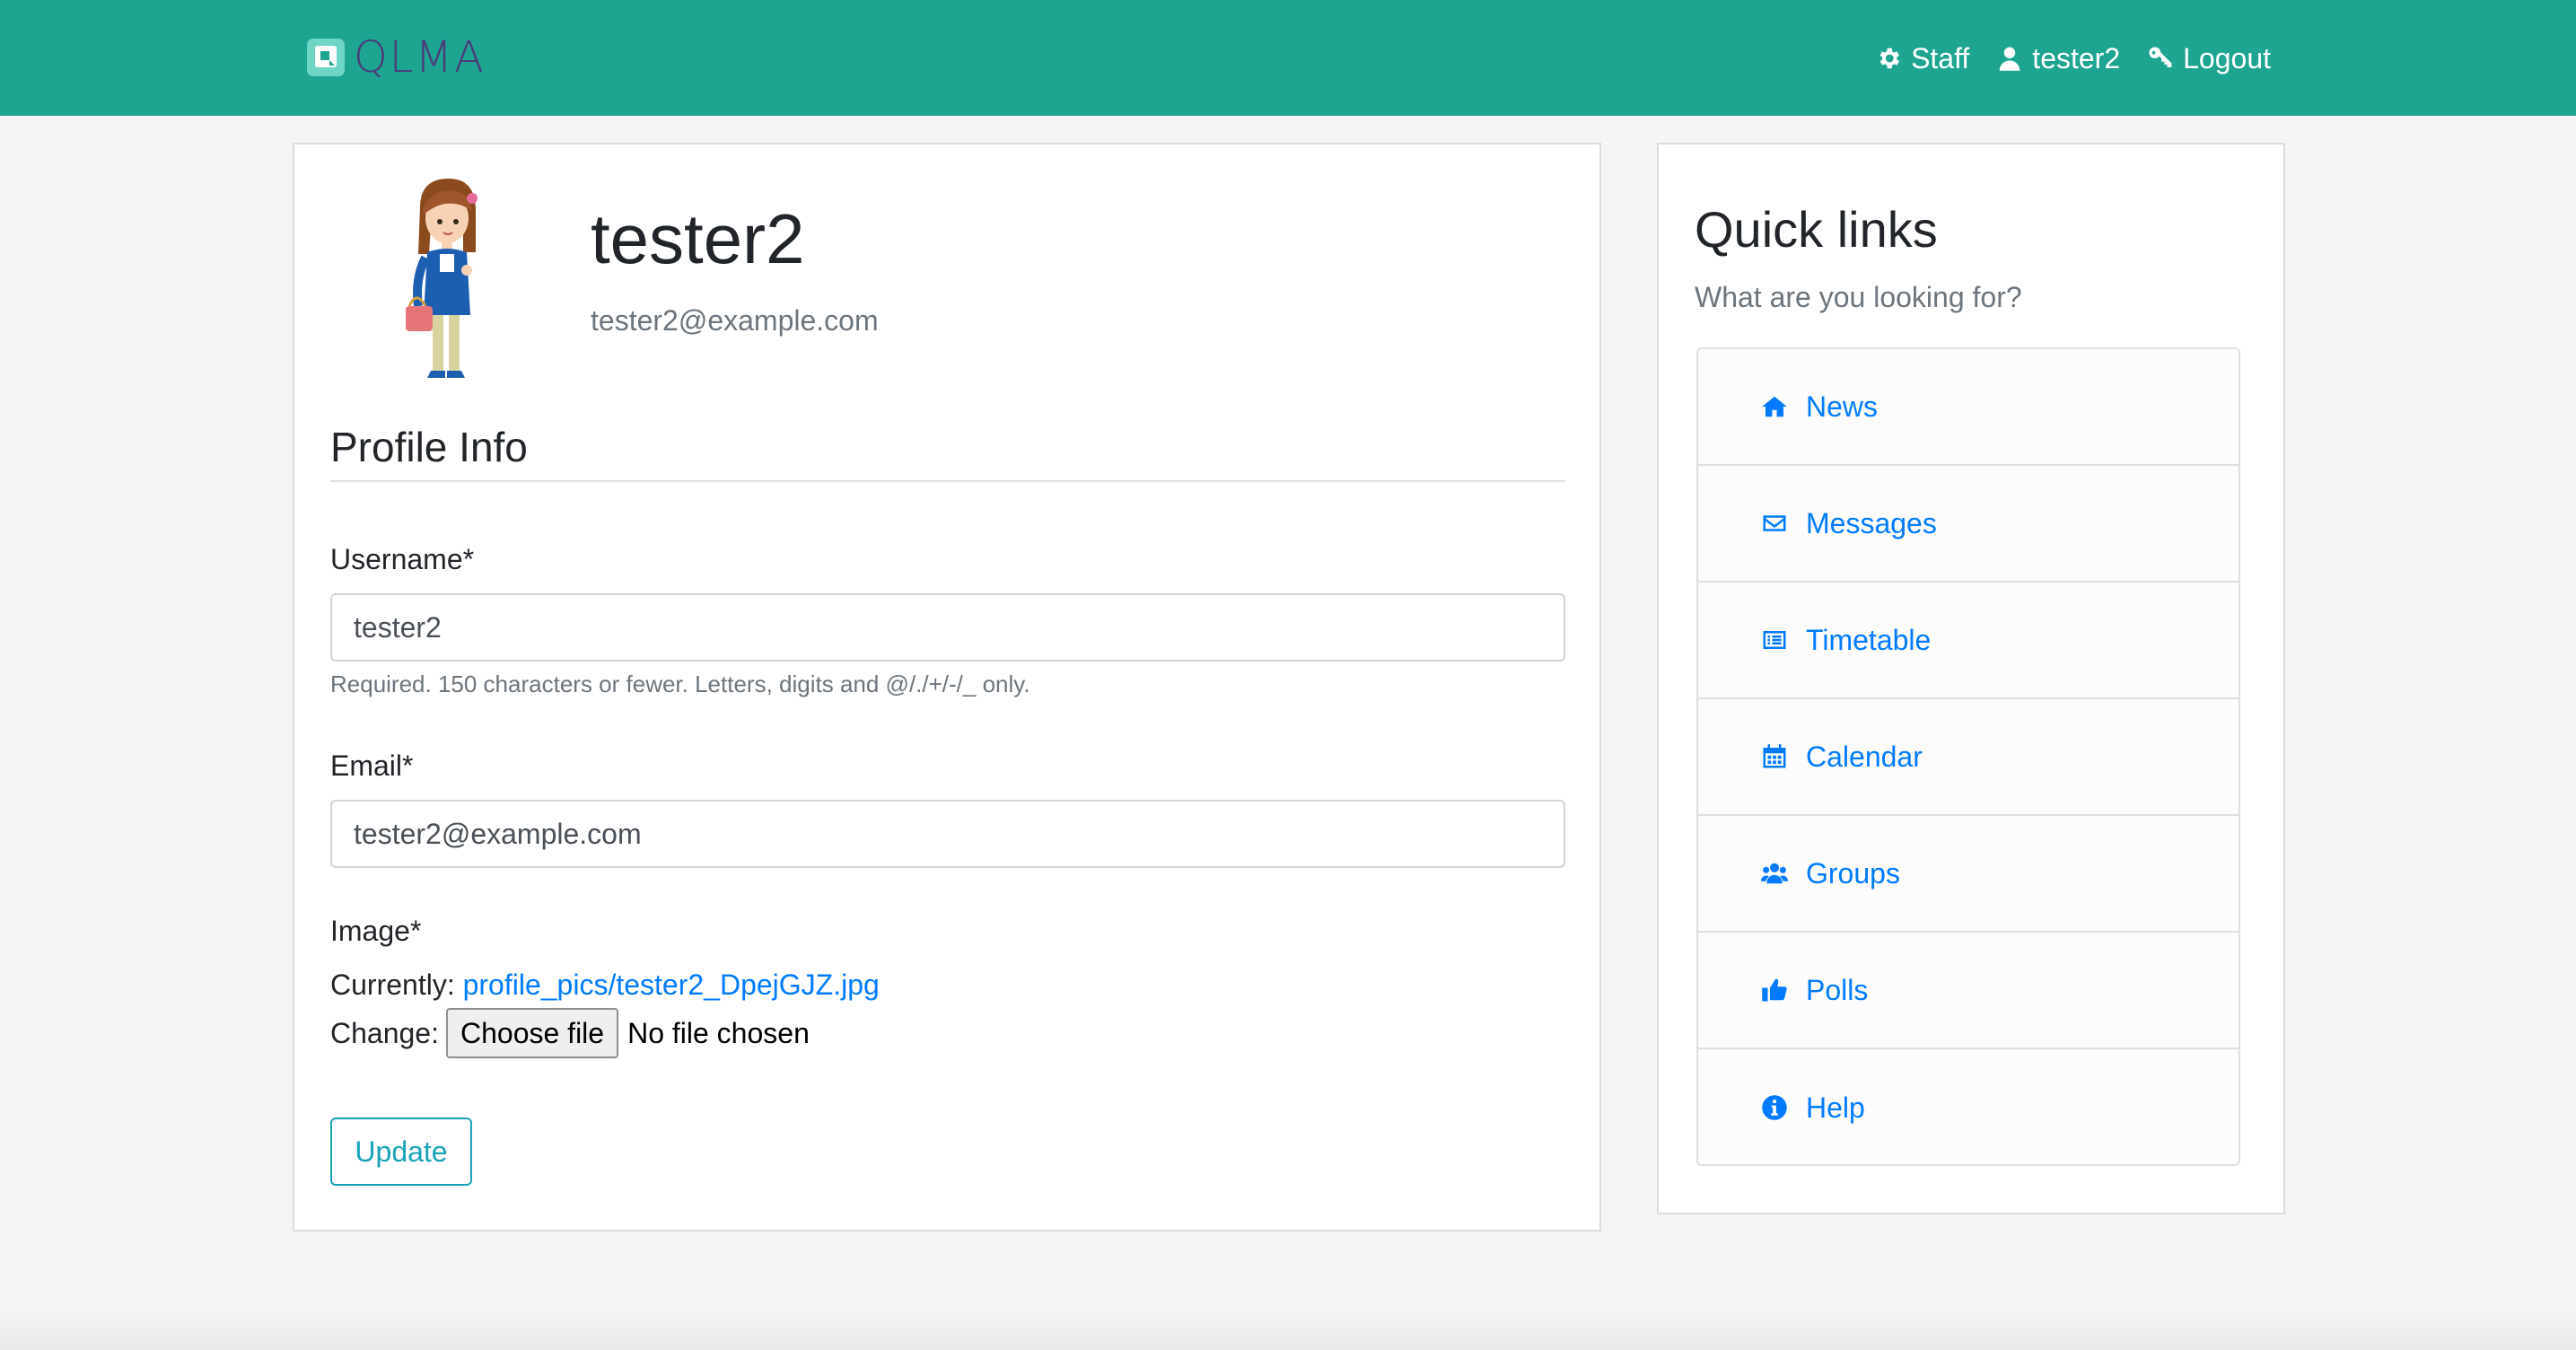  Describe the element at coordinates (947, 834) in the screenshot. I see `email-input` at that location.